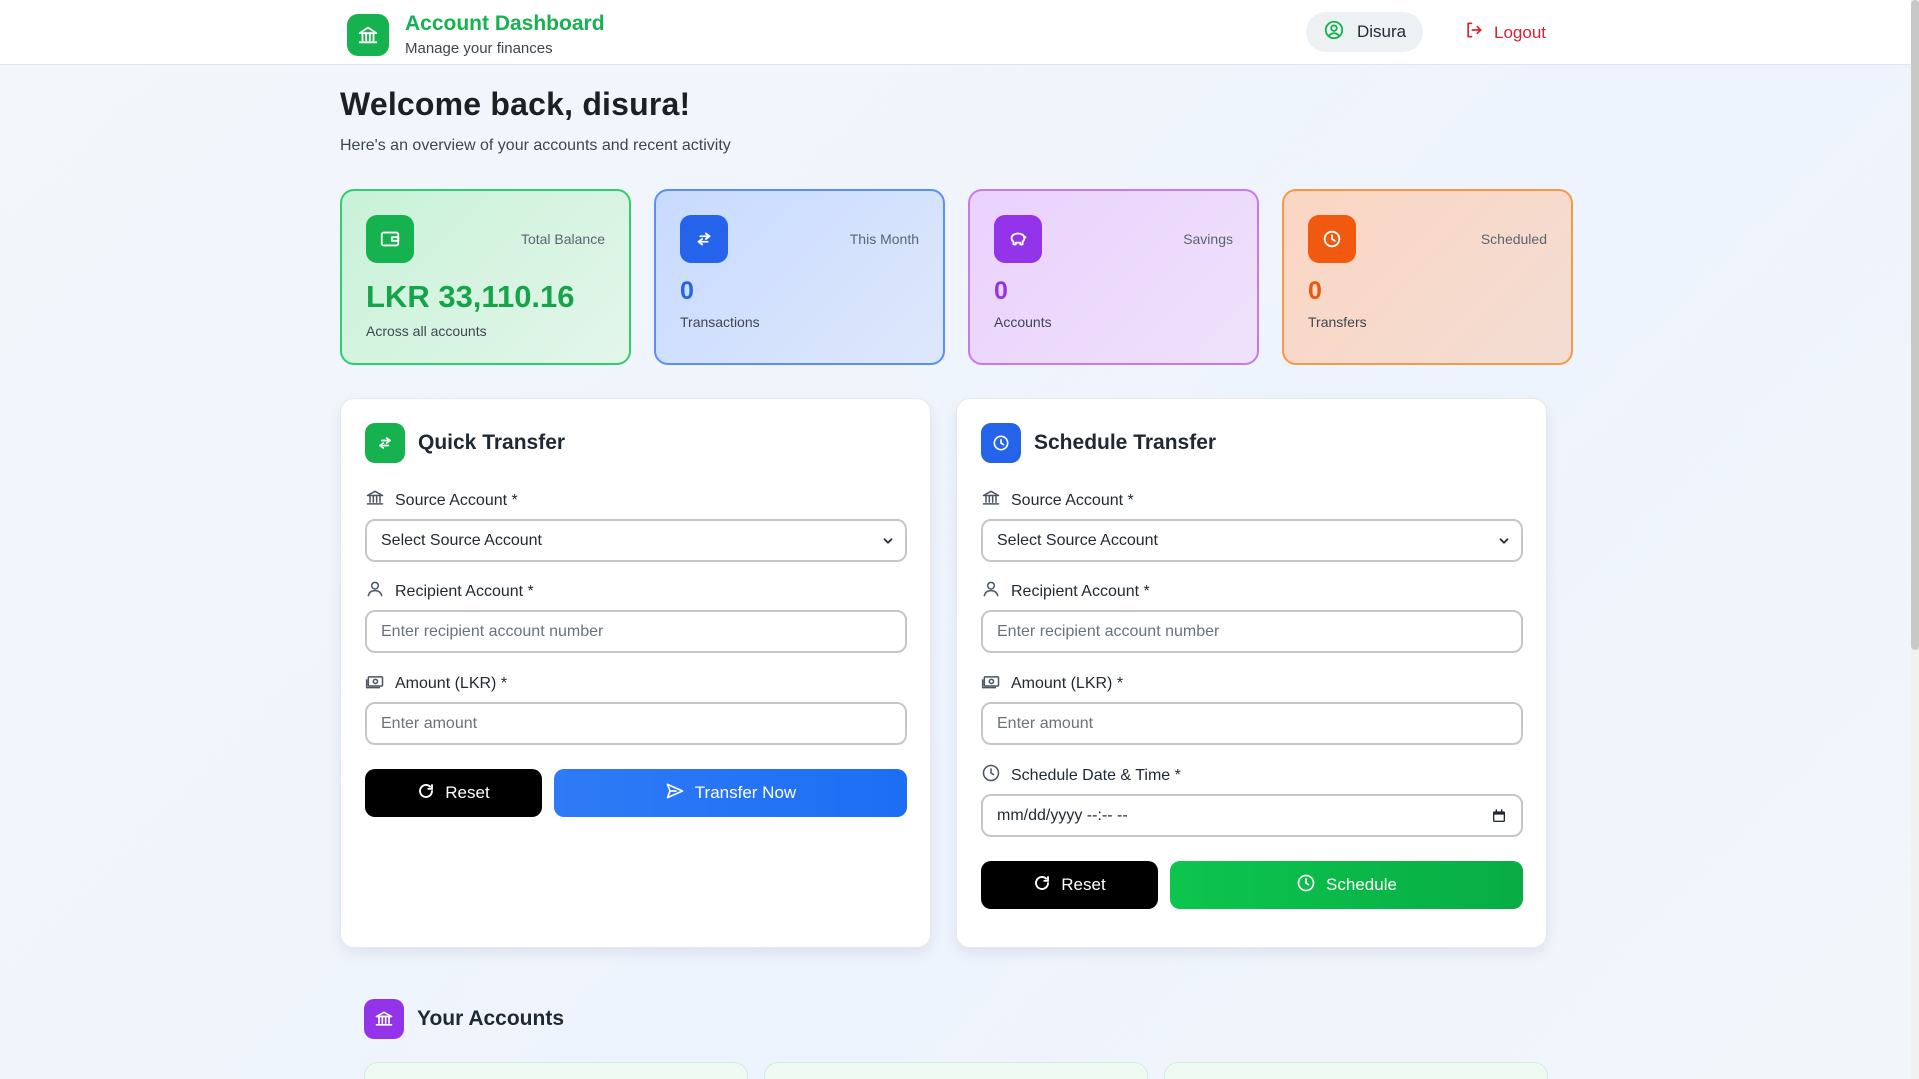 Image resolution: width=1919 pixels, height=1079 pixels. What do you see at coordinates (562, 239) in the screenshot?
I see `stat-label: Total Balance` at bounding box center [562, 239].